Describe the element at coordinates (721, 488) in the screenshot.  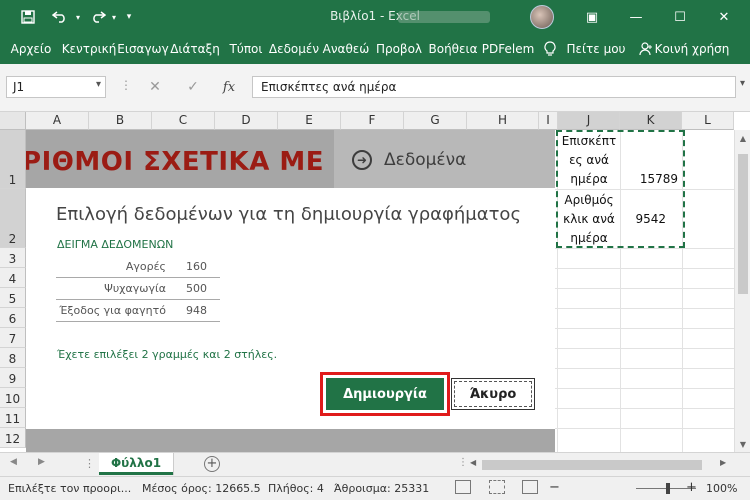
I see `zoom-level: 100%` at that location.